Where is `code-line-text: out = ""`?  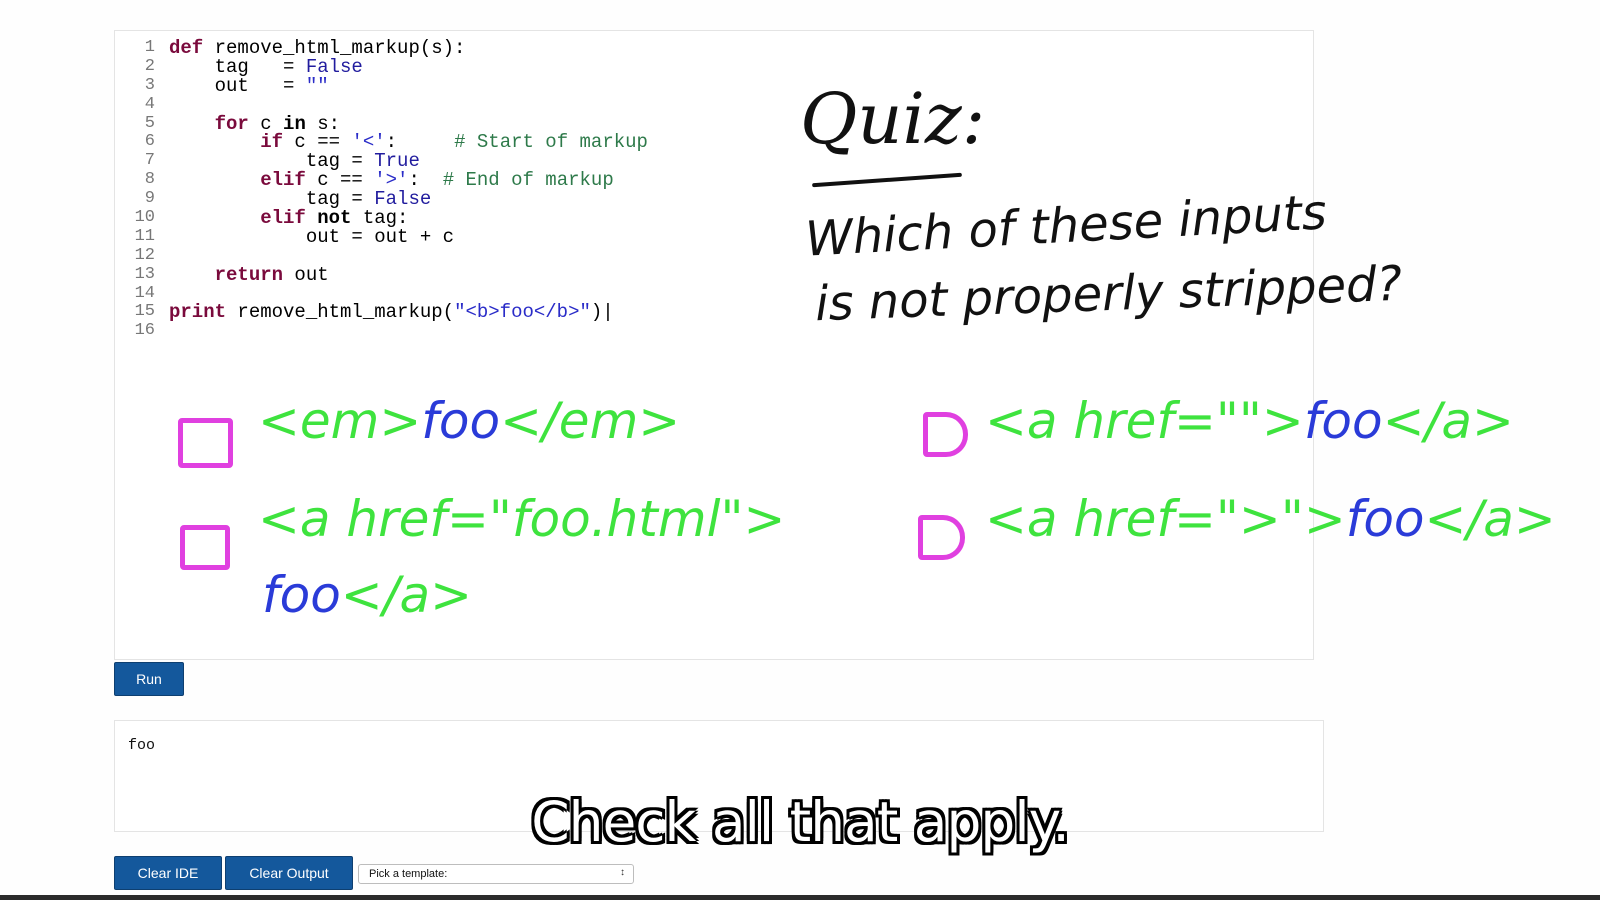
code-line-text: out = "" is located at coordinates (249, 85).